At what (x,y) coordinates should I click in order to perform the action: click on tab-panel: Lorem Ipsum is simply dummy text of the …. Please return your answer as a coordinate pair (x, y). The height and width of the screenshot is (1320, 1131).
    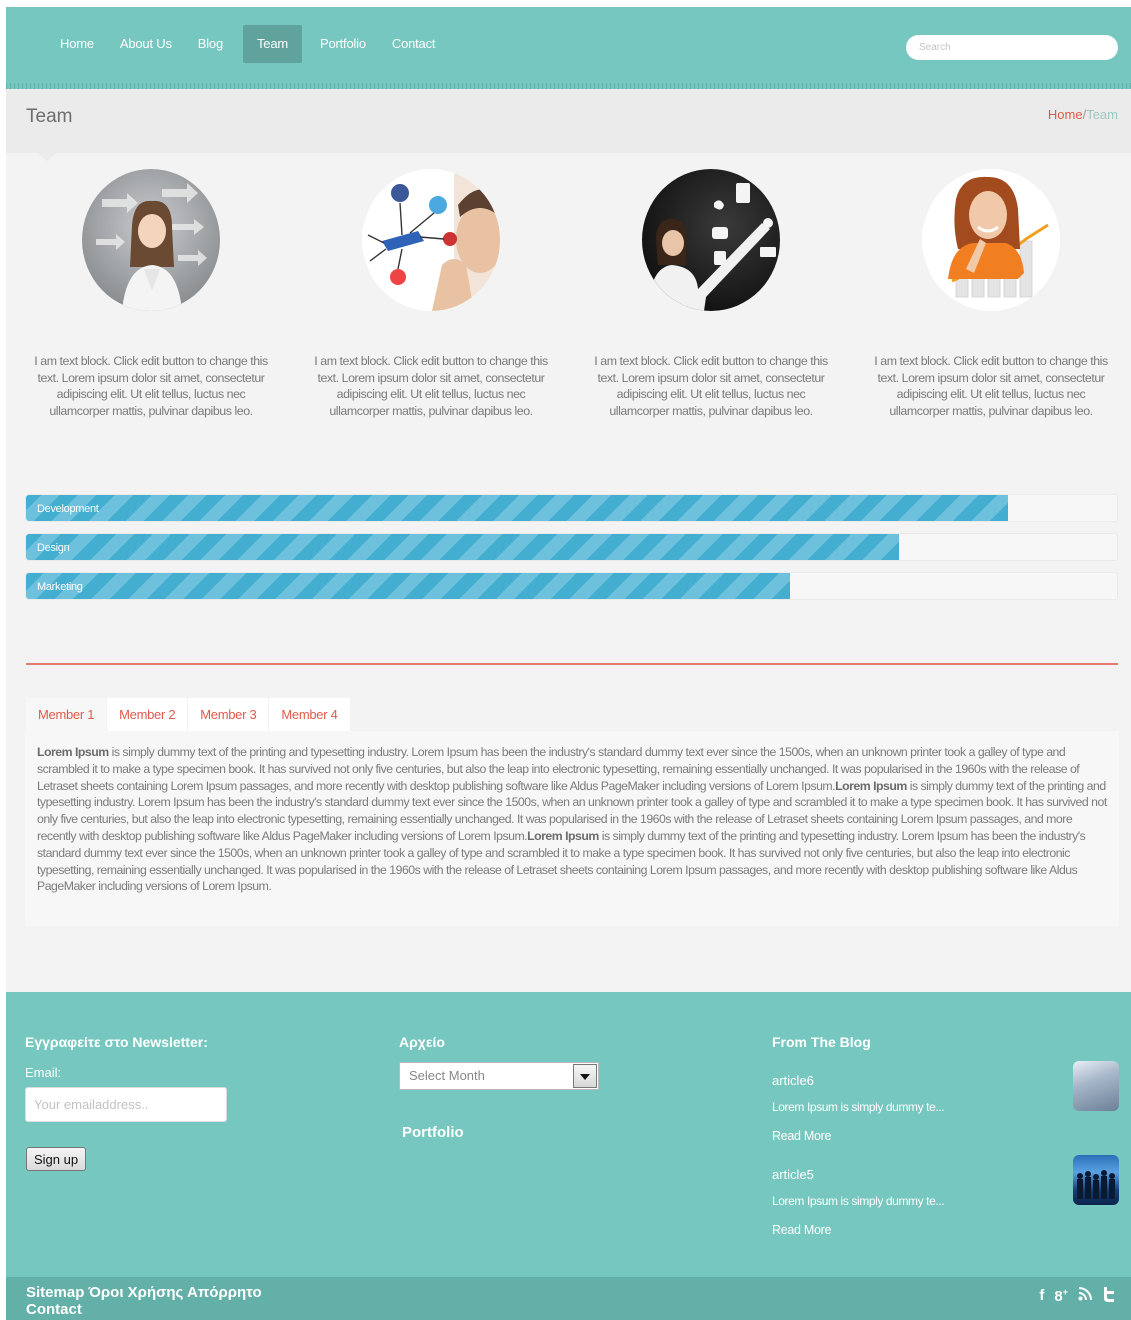
    Looking at the image, I should click on (572, 828).